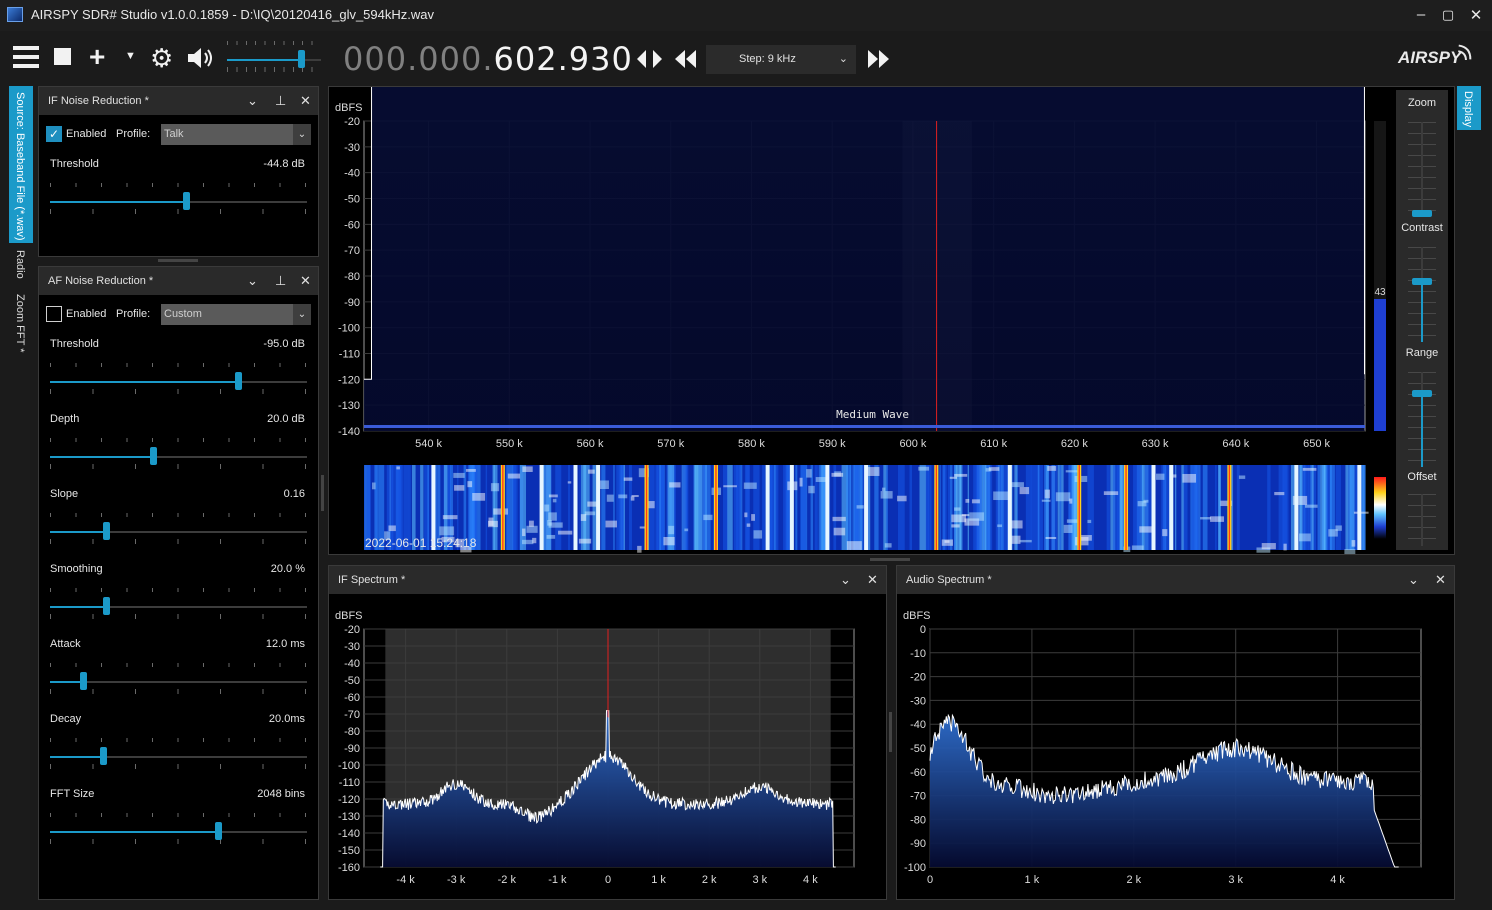  What do you see at coordinates (1469, 108) in the screenshot?
I see `tab-display: Display` at bounding box center [1469, 108].